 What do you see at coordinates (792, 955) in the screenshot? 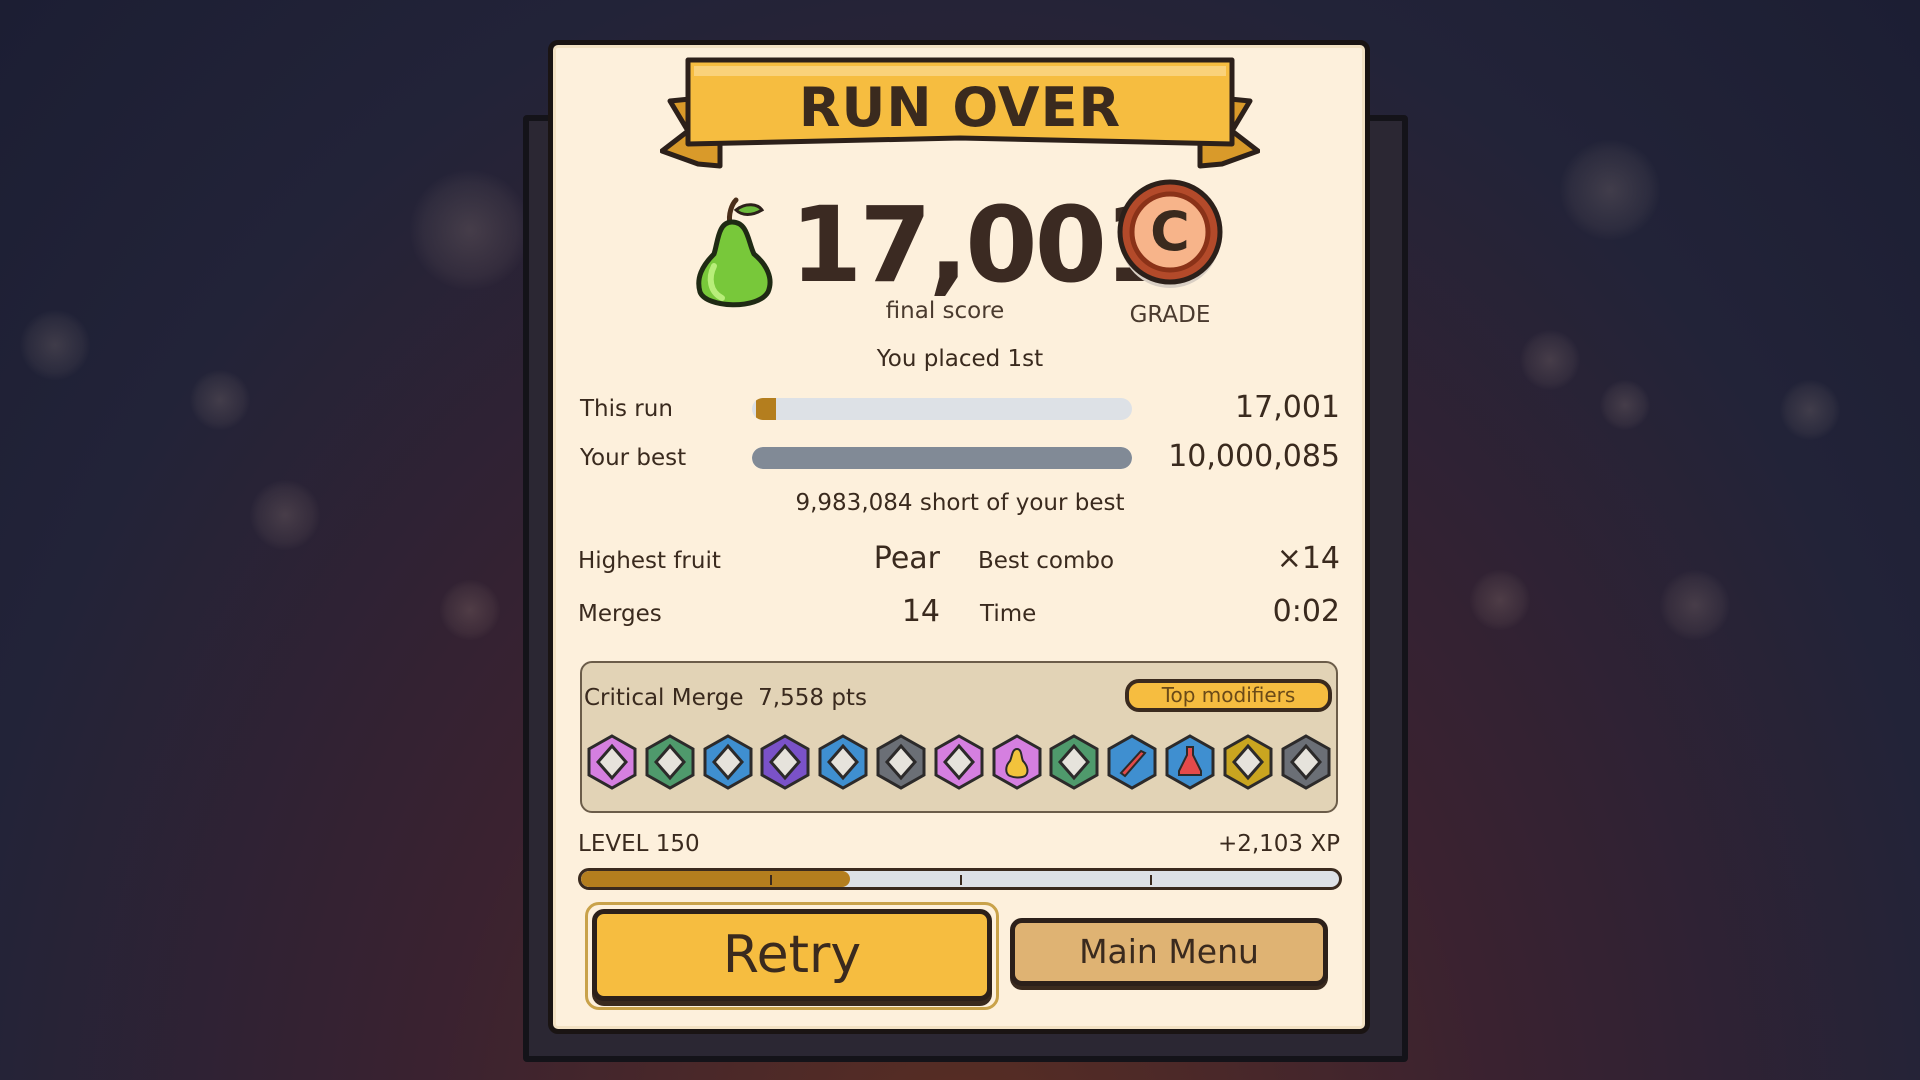
I see `retry-button: Retry` at bounding box center [792, 955].